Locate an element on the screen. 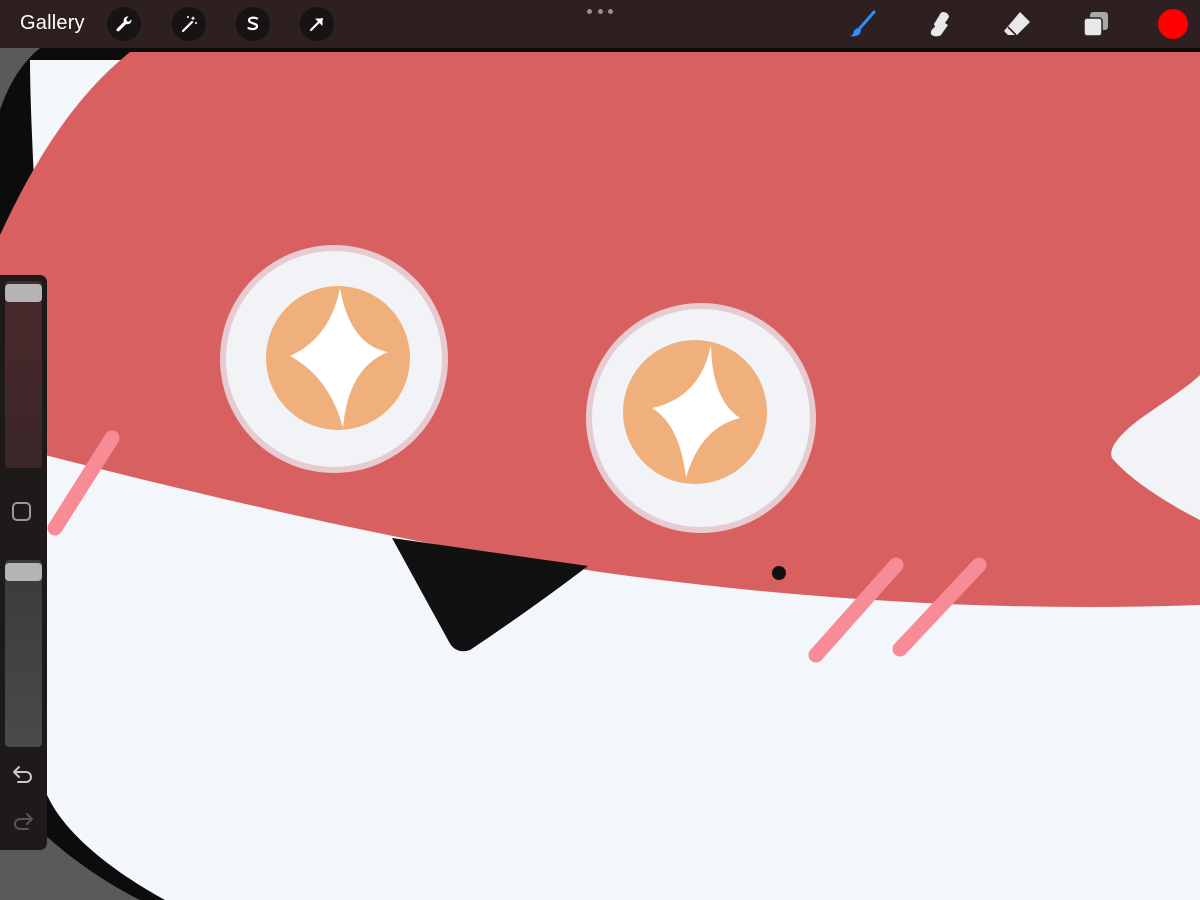 Image resolution: width=1200 pixels, height=900 pixels. arrow-cursor-icon is located at coordinates (316, 24).